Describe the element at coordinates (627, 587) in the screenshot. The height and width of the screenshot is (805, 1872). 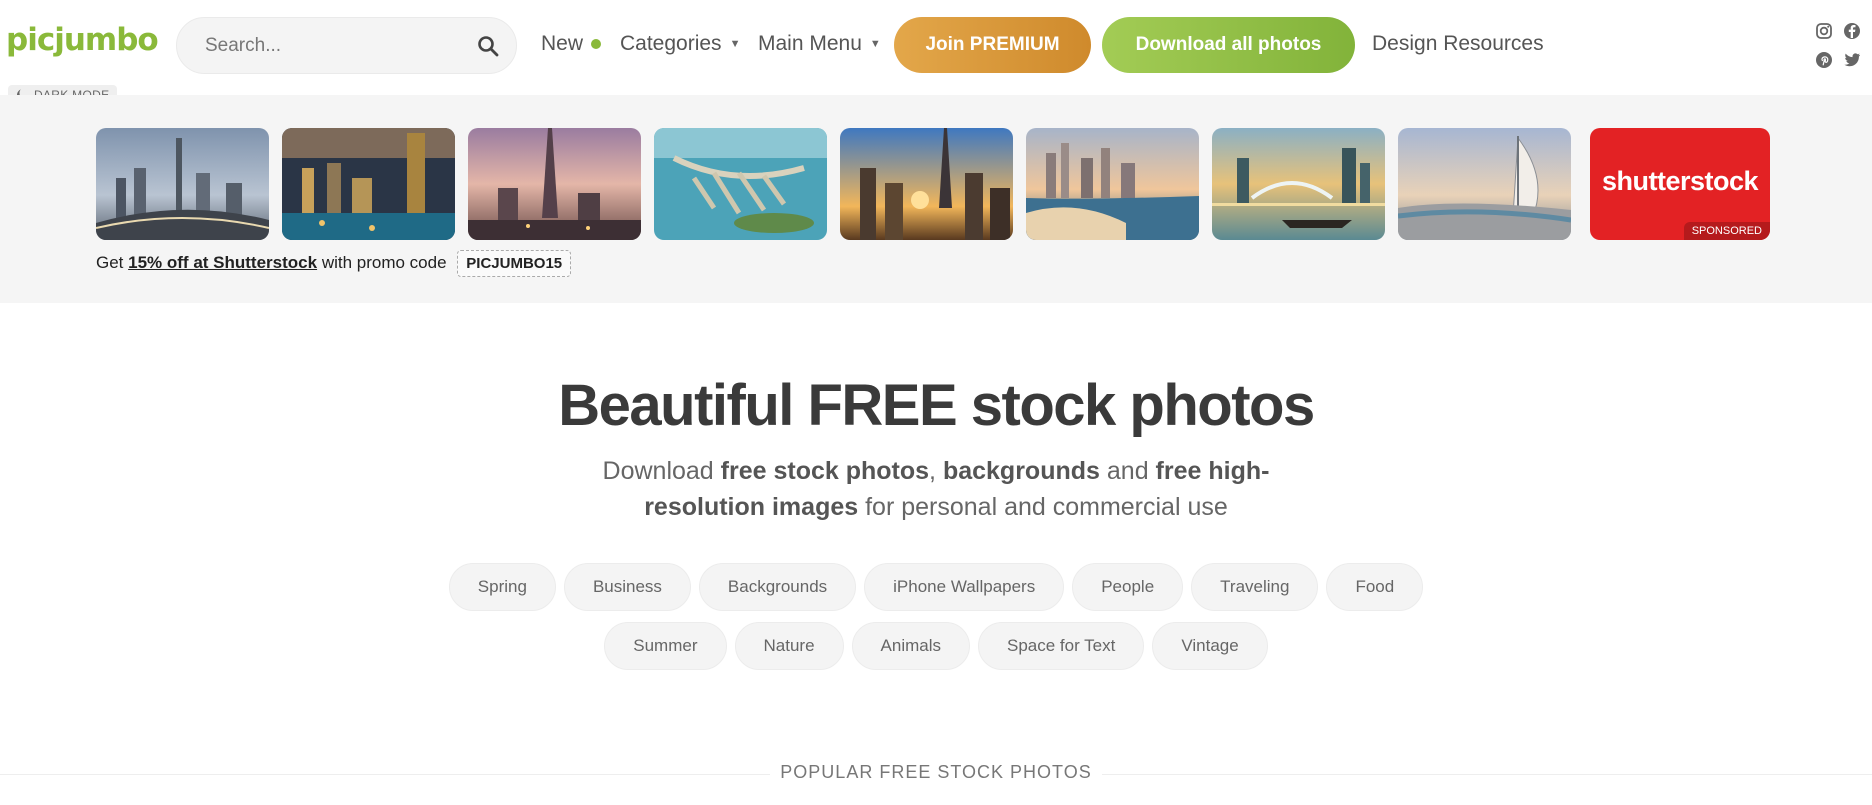
I see `category-chip: Business` at that location.